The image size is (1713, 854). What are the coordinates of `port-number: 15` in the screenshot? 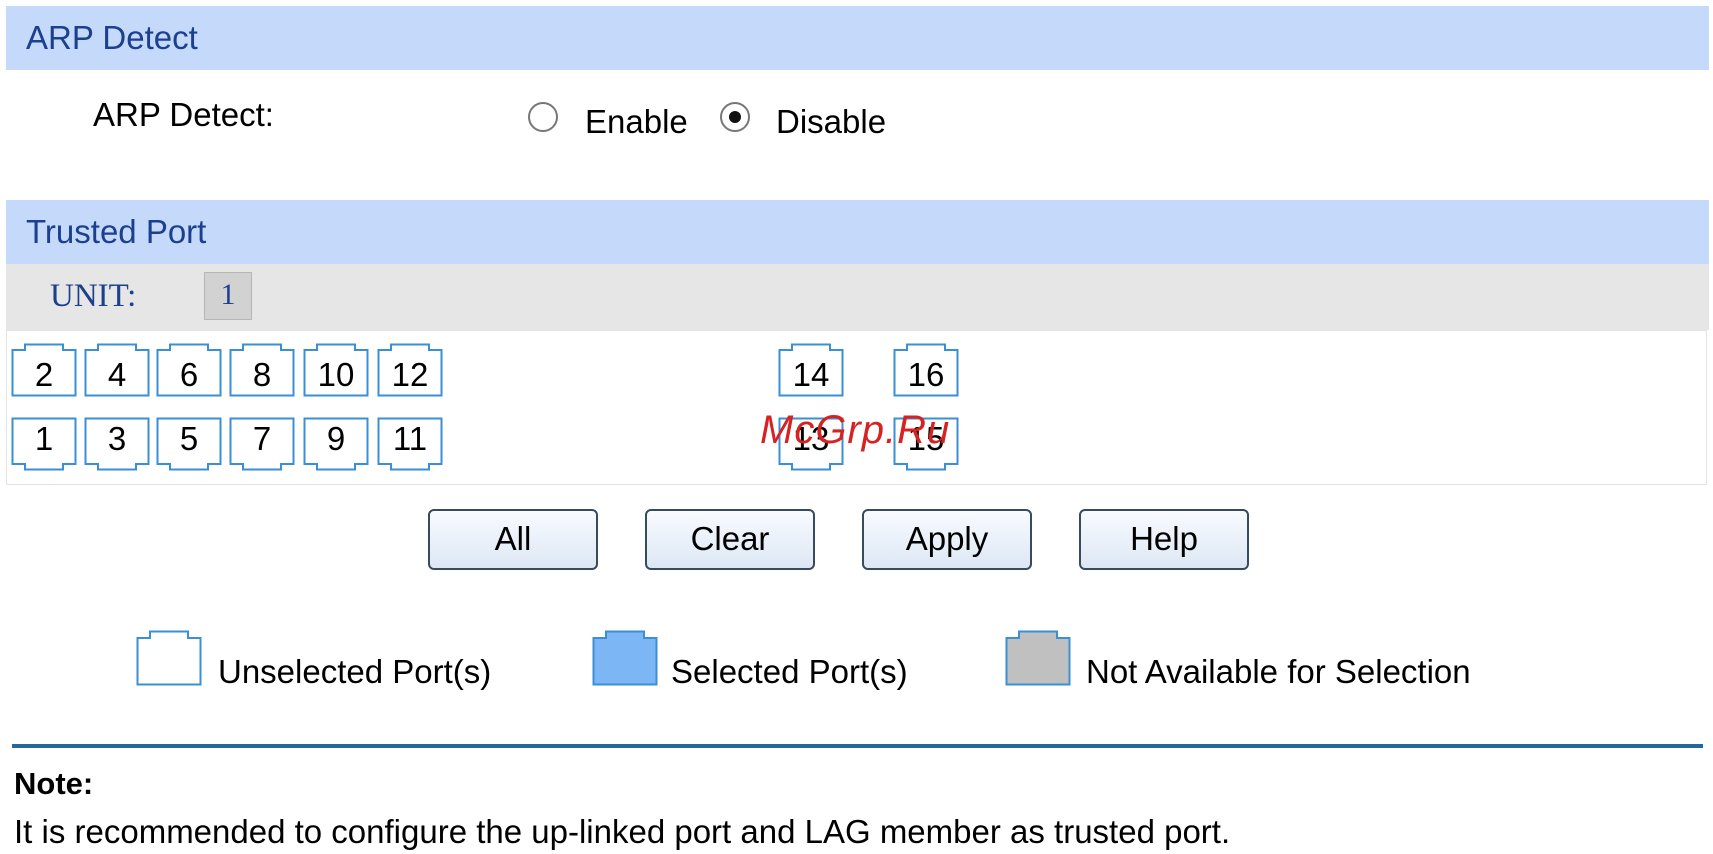 It's located at (926, 438).